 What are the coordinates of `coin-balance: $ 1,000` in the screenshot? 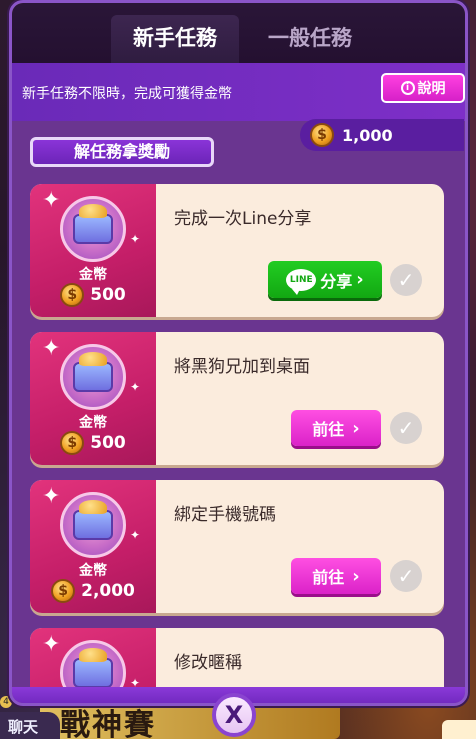 It's located at (382, 135).